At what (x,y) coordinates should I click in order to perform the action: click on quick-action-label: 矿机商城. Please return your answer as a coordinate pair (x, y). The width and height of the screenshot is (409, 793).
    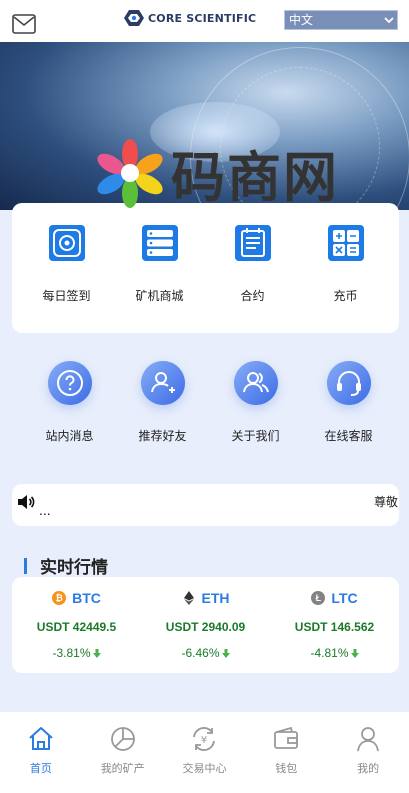
    Looking at the image, I should click on (159, 296).